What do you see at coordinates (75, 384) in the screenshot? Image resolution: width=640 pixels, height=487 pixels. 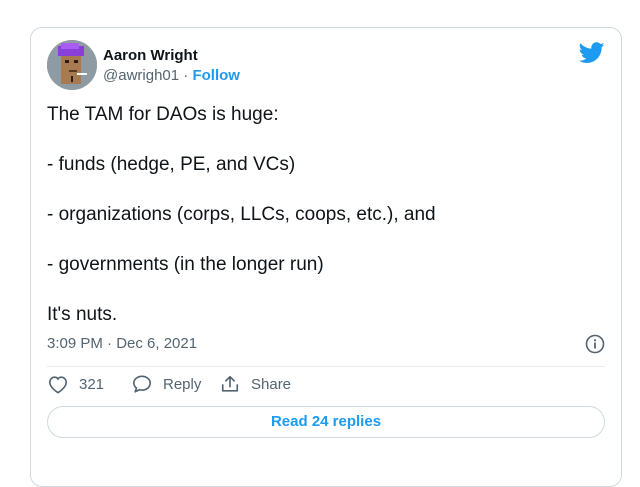 I see `like-button: 321` at bounding box center [75, 384].